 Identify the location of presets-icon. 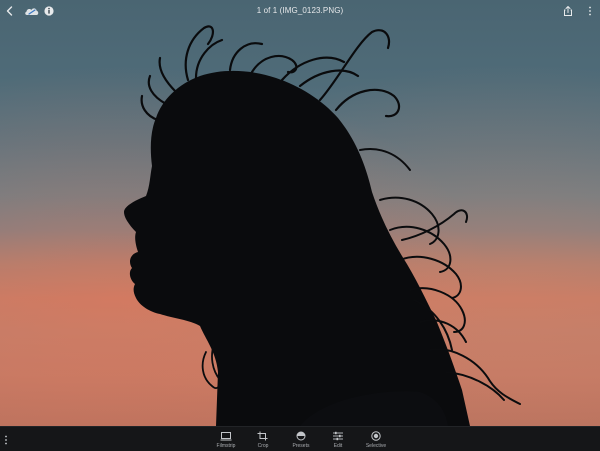
(301, 436).